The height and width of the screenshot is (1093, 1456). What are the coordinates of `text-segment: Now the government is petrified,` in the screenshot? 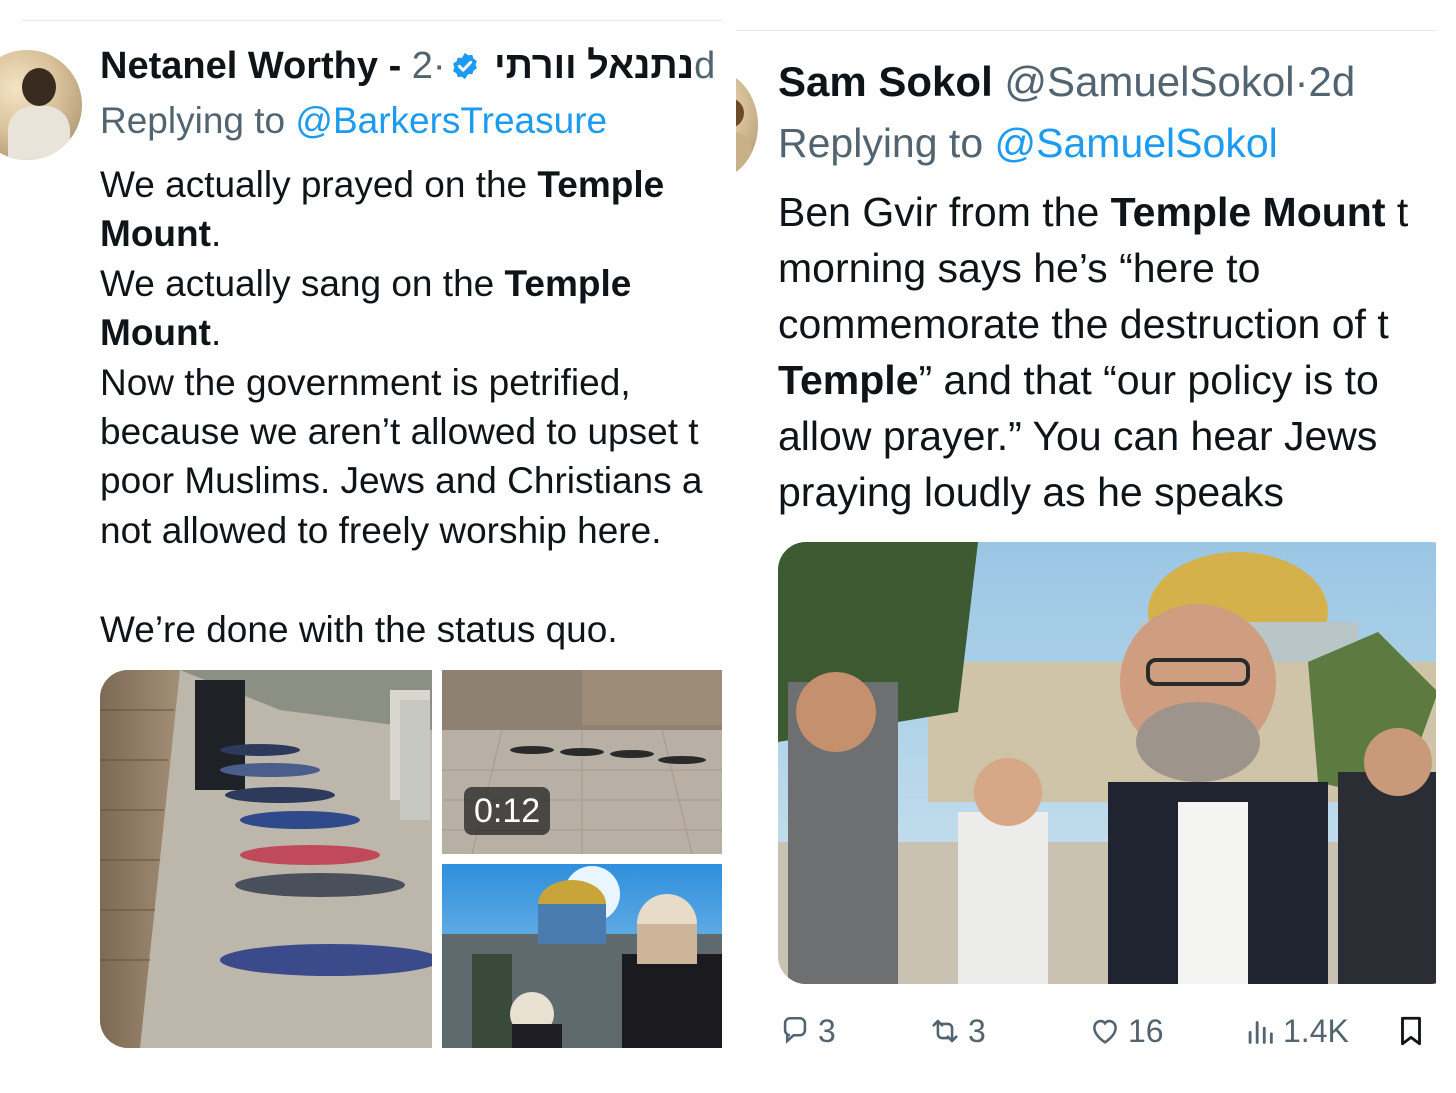 It's located at (365, 382).